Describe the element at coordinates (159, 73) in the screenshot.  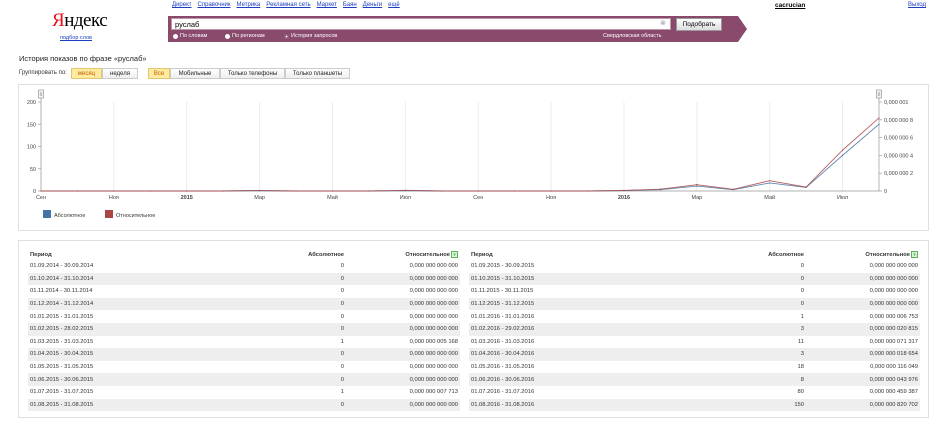
I see `device-all-button: Все` at that location.